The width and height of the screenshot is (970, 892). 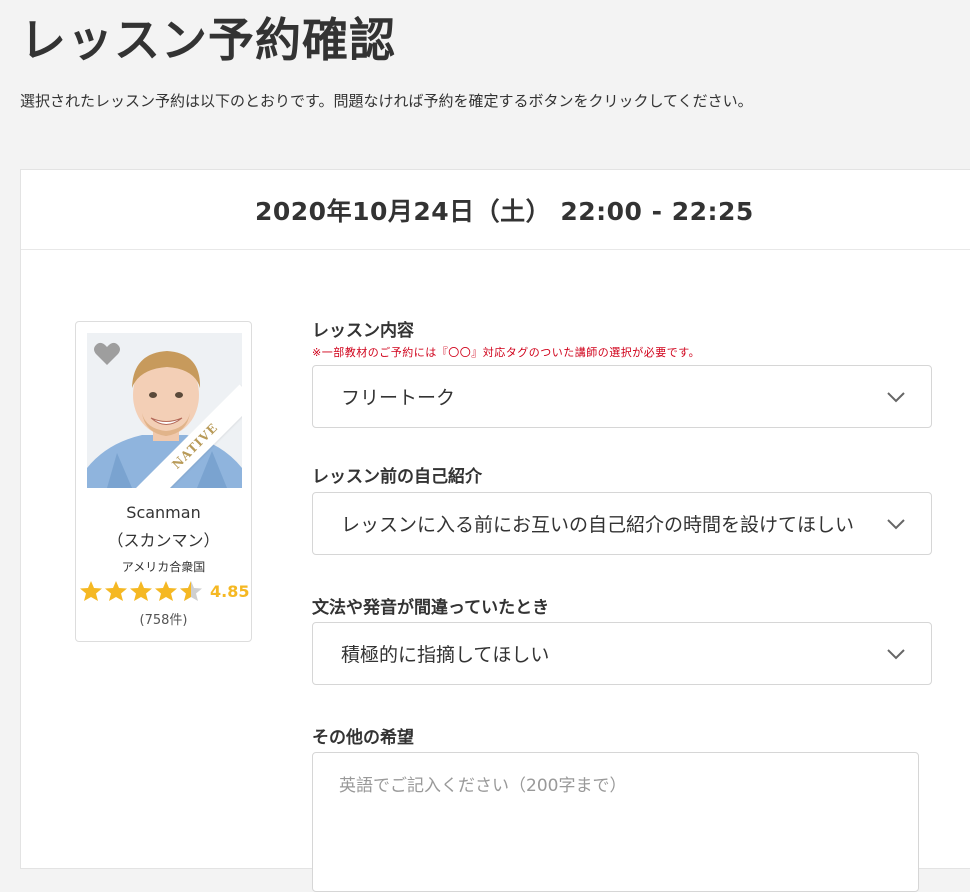 What do you see at coordinates (398, 398) in the screenshot?
I see `lesson-content-value: フリートーク` at bounding box center [398, 398].